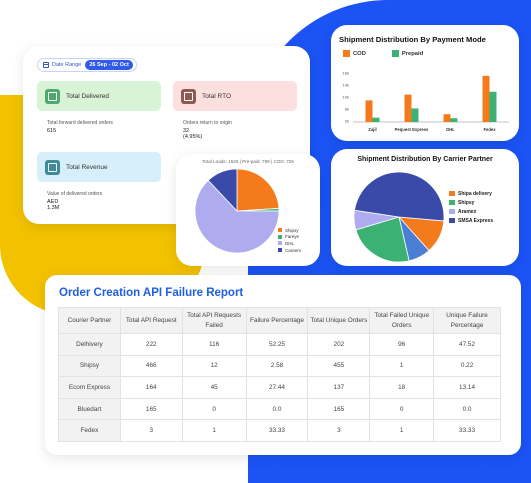 The image size is (531, 483). What do you see at coordinates (346, 85) in the screenshot?
I see `y-tick-label: 14k` at bounding box center [346, 85].